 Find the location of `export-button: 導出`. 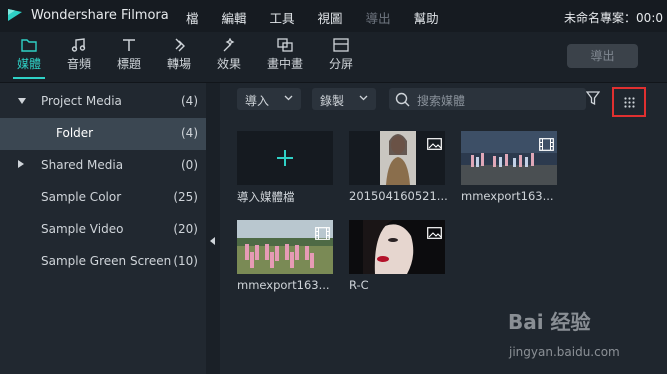

export-button: 導出 is located at coordinates (602, 56).